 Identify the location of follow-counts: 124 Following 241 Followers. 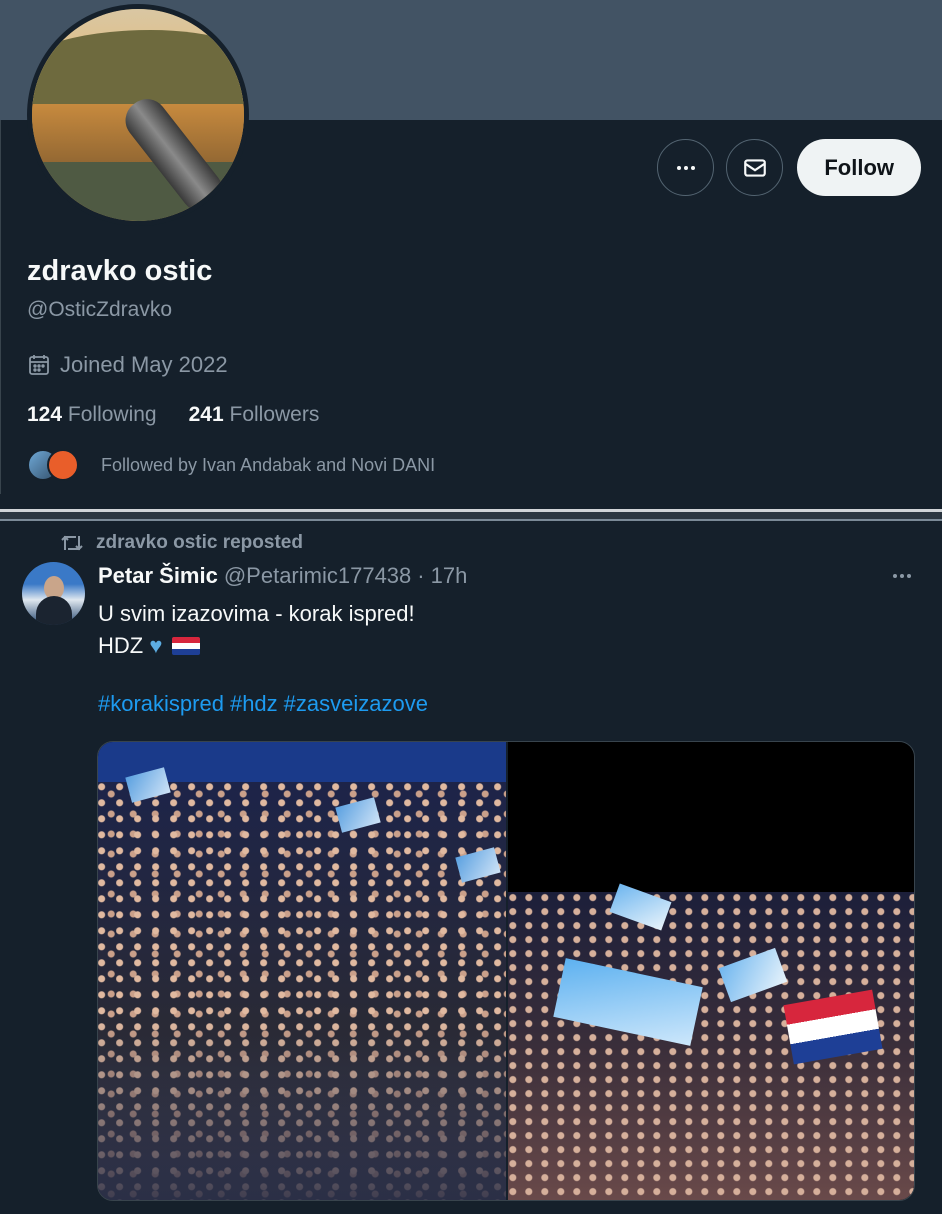
(173, 415).